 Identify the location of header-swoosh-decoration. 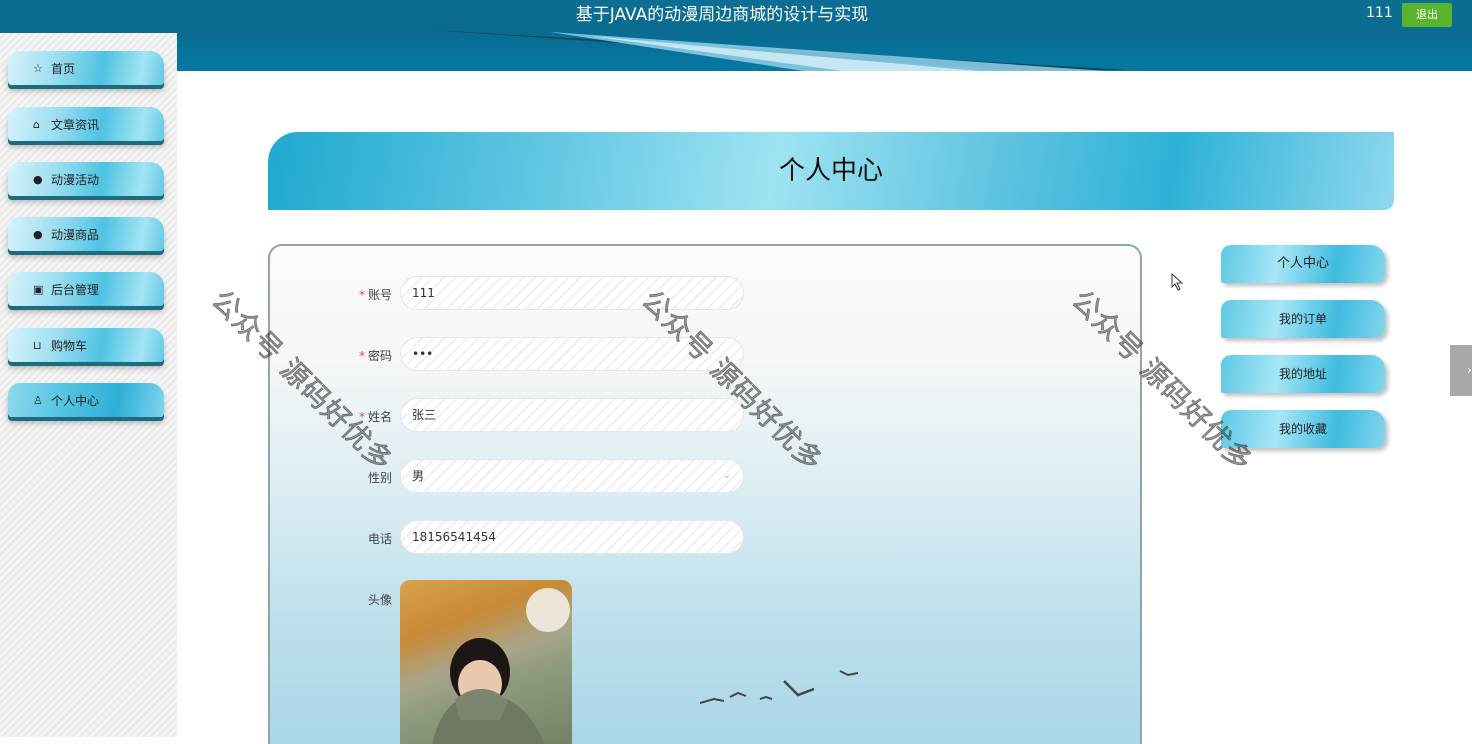
(780, 50).